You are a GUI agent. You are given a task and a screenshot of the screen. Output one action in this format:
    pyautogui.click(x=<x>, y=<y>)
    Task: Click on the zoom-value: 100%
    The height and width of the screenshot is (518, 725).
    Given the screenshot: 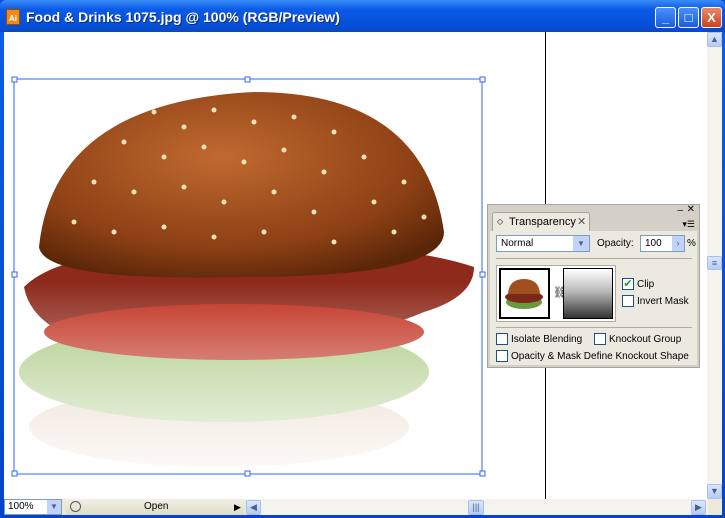 What is the action you would take?
    pyautogui.click(x=21, y=506)
    